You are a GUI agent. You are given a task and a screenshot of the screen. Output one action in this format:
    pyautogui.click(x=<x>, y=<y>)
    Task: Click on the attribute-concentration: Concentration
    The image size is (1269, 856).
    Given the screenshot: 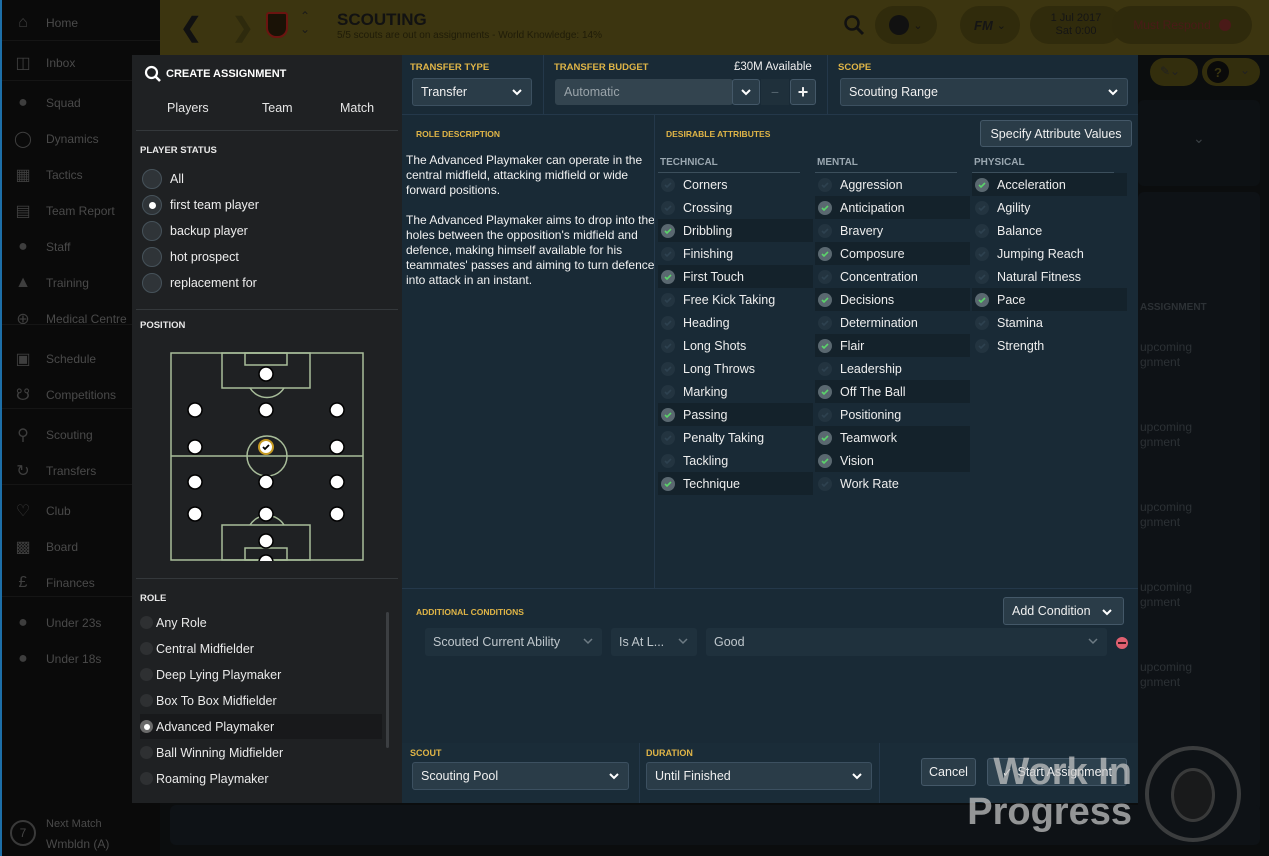 What is the action you would take?
    pyautogui.click(x=892, y=276)
    